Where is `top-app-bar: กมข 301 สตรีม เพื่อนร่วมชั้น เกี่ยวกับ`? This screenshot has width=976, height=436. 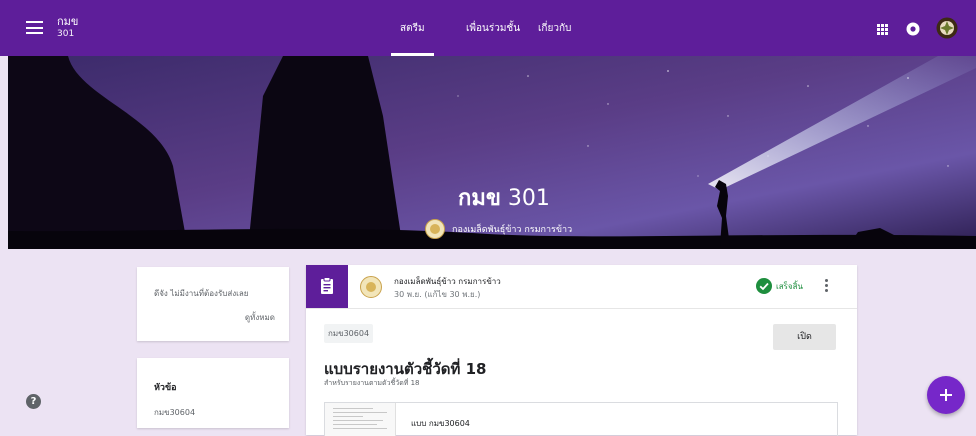
top-app-bar: กมข 301 สตรีม เพื่อนร่วมชั้น เกี่ยวกับ is located at coordinates (488, 28).